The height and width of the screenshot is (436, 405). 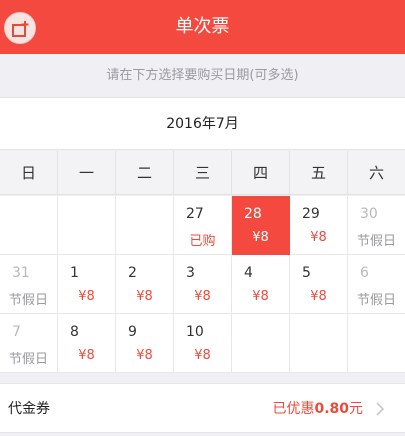 I want to click on day-number: 31, so click(x=21, y=273).